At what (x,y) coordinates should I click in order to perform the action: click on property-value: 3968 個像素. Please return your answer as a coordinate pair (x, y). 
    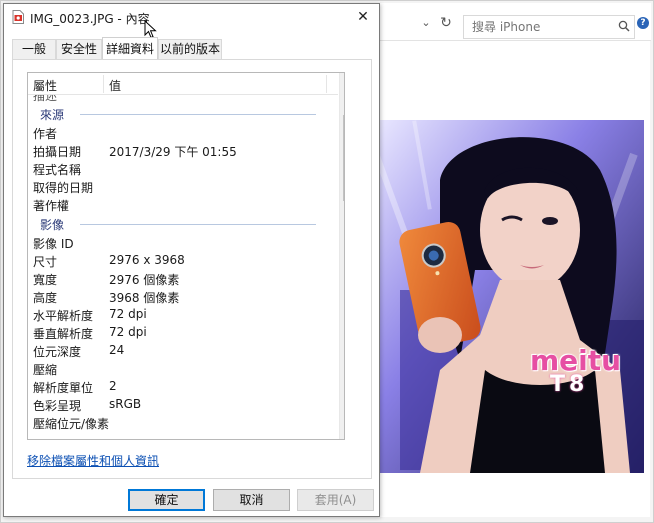
    Looking at the image, I should click on (144, 298).